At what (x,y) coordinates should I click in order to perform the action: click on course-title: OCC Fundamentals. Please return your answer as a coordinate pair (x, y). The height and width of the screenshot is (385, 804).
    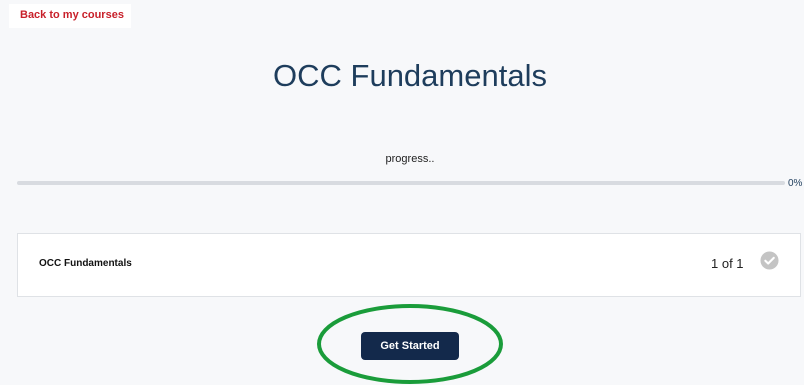
    Looking at the image, I should click on (410, 75).